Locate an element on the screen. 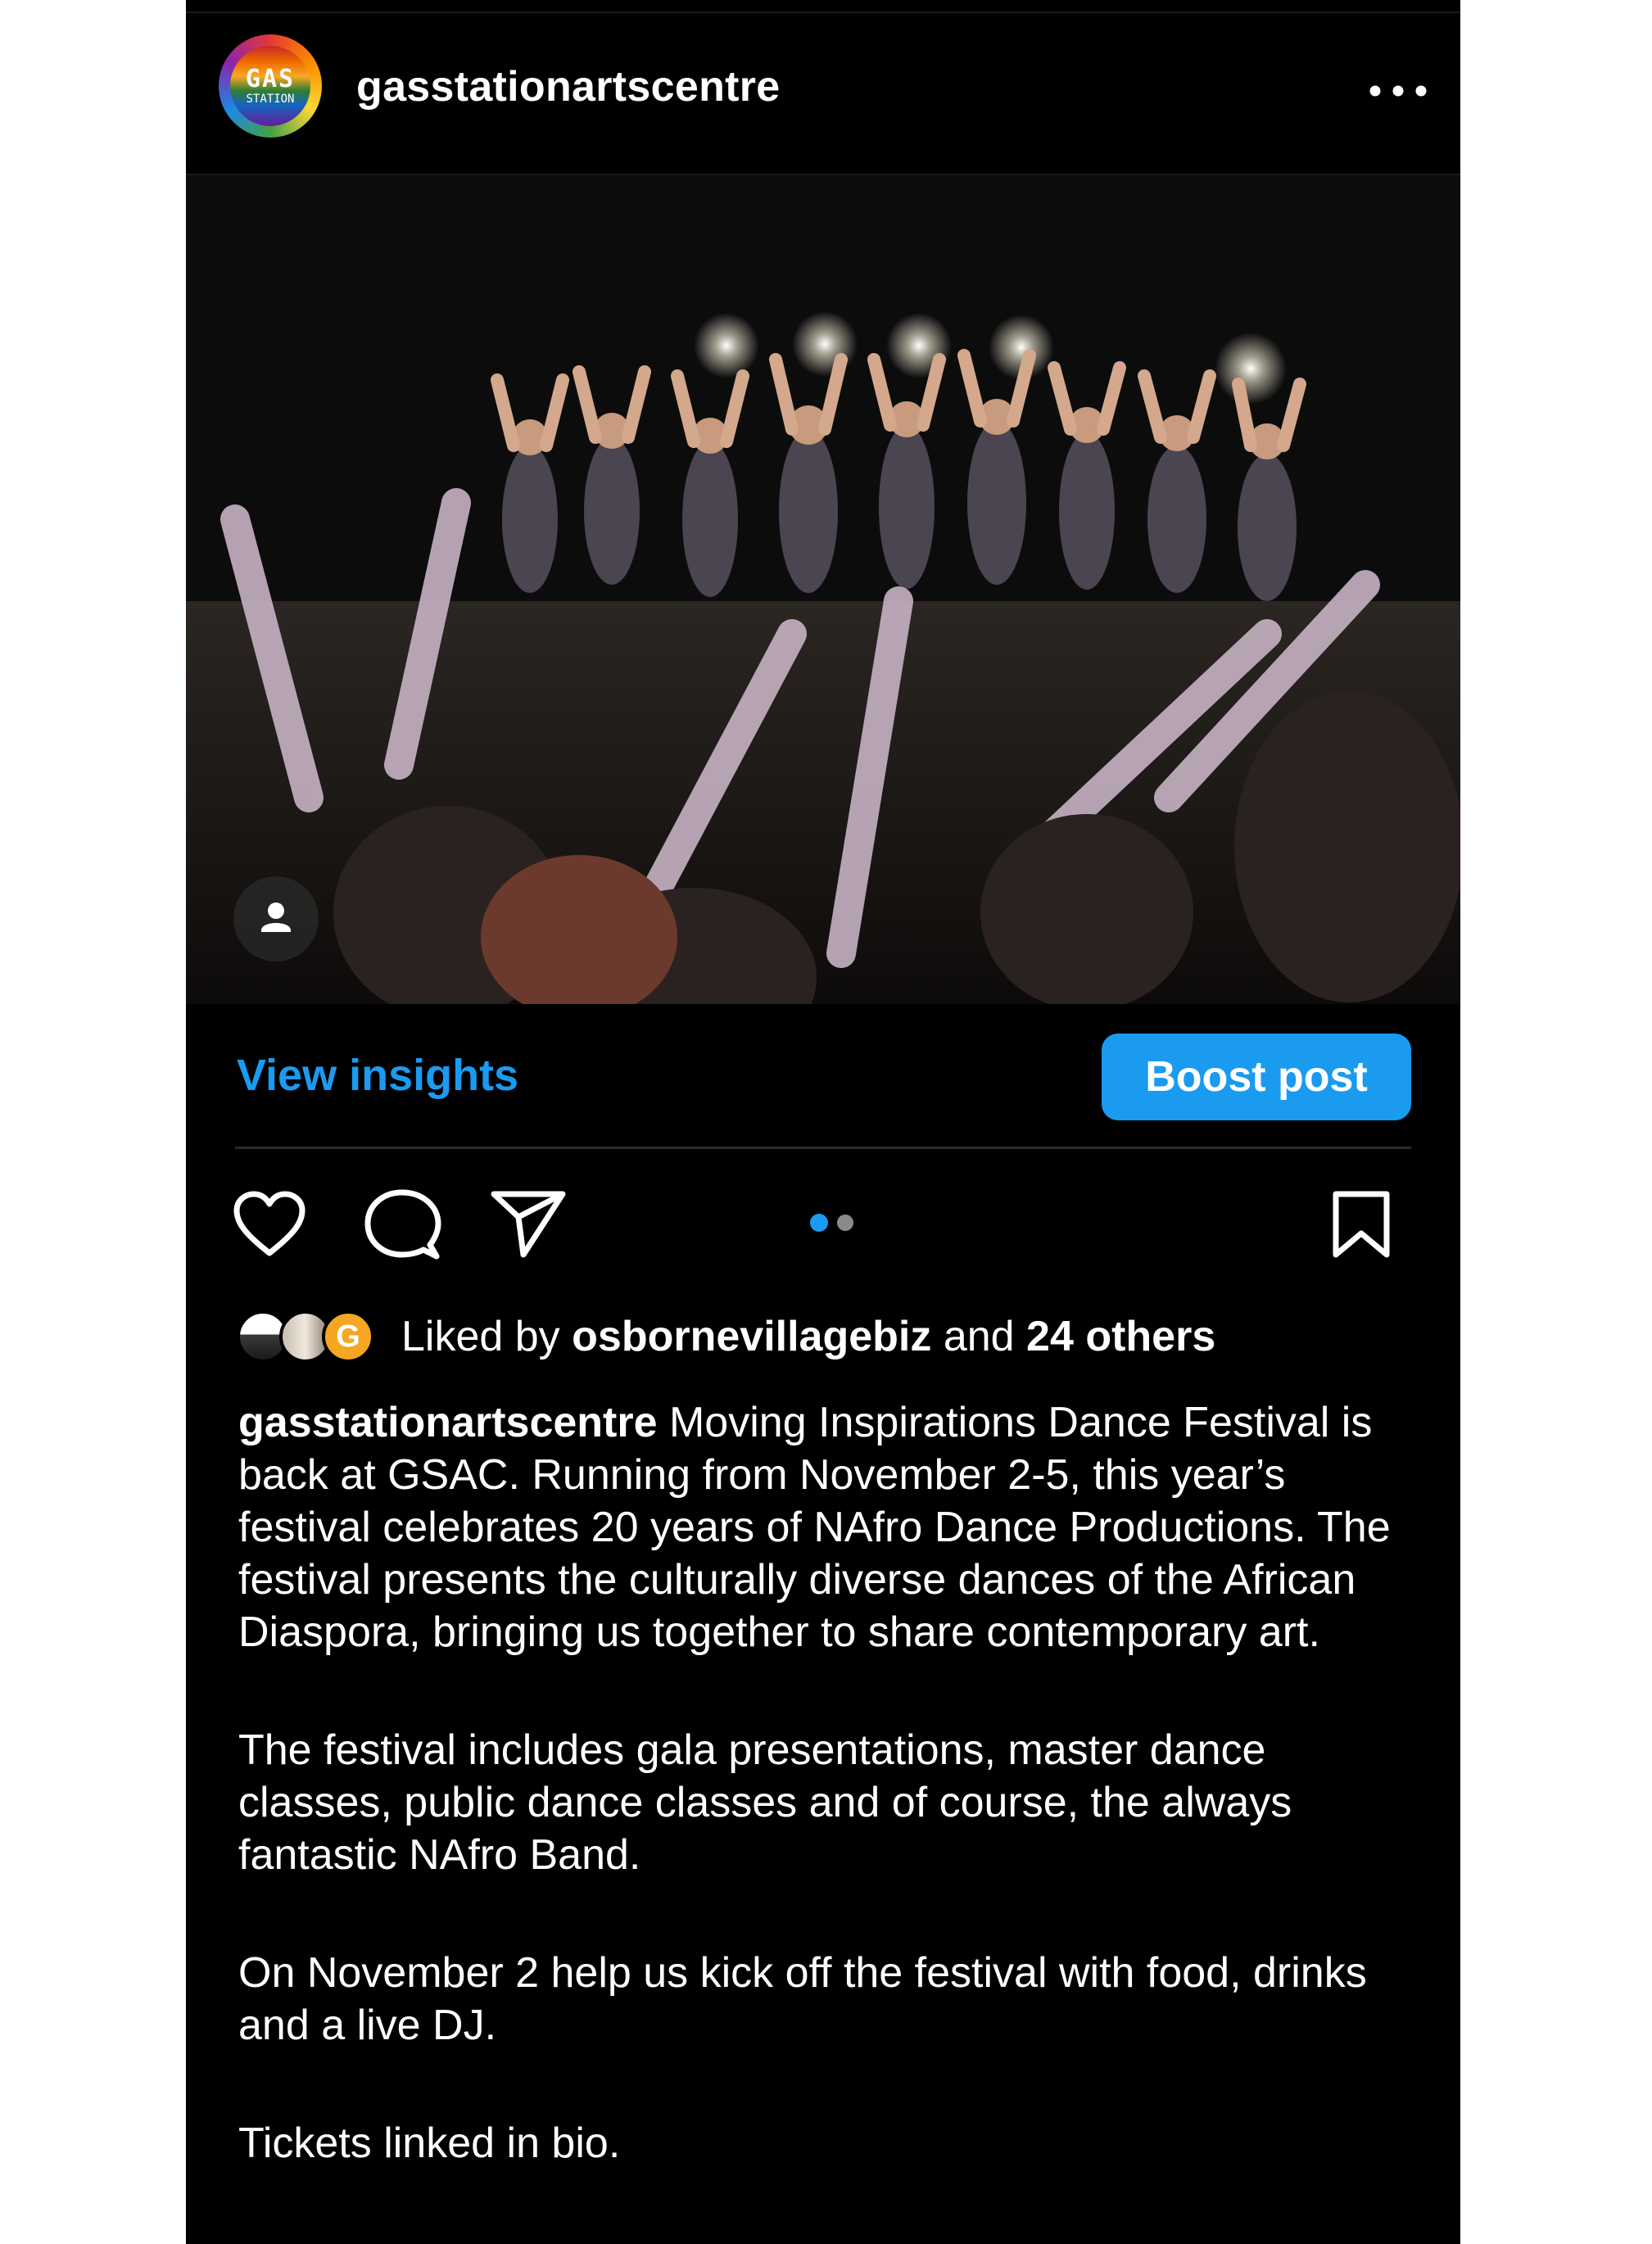 Image resolution: width=1652 pixels, height=2244 pixels. avatar-logo-text: GAS is located at coordinates (270, 79).